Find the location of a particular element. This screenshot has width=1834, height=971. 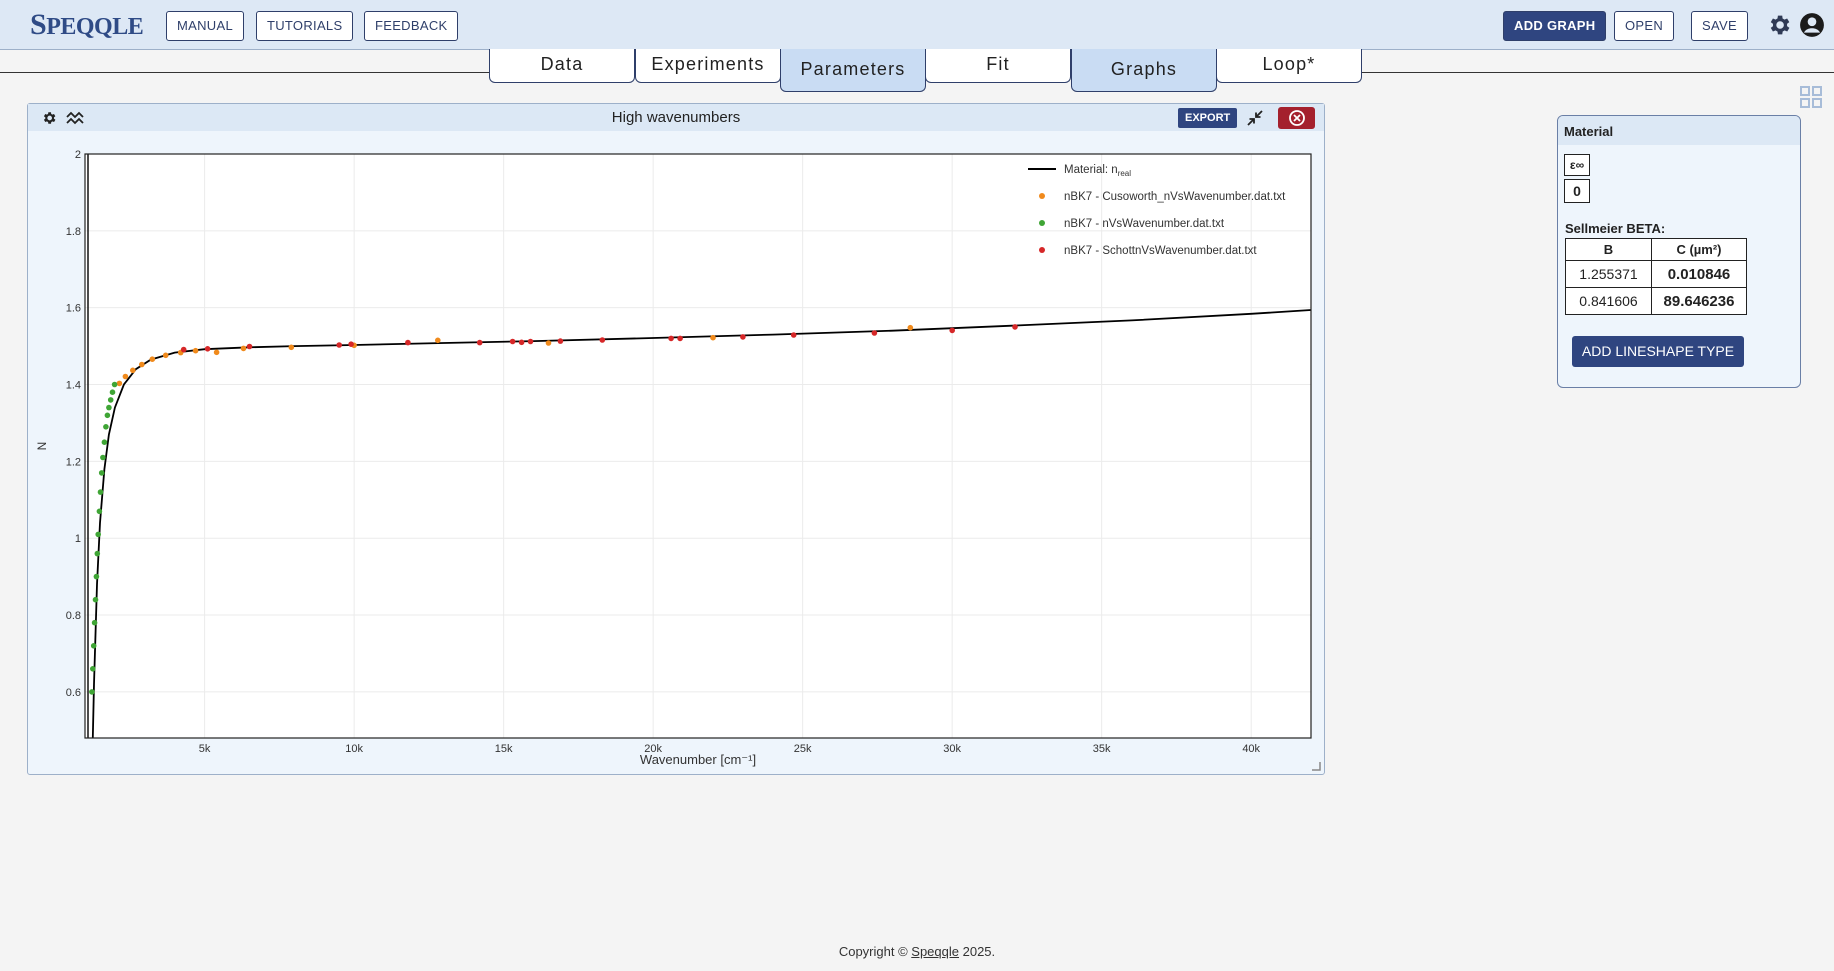

add-lineshape-type-button: ADD LINESHAPE TYPE is located at coordinates (1658, 351).